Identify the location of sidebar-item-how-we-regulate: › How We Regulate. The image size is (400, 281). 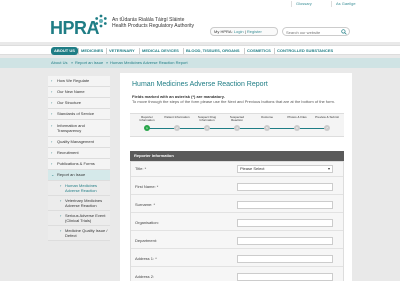
(79, 81).